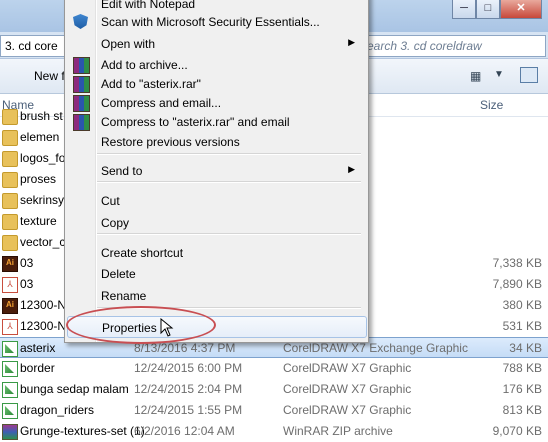 The width and height of the screenshot is (548, 442). Describe the element at coordinates (522, 389) in the screenshot. I see `file-size: 176 KB` at that location.